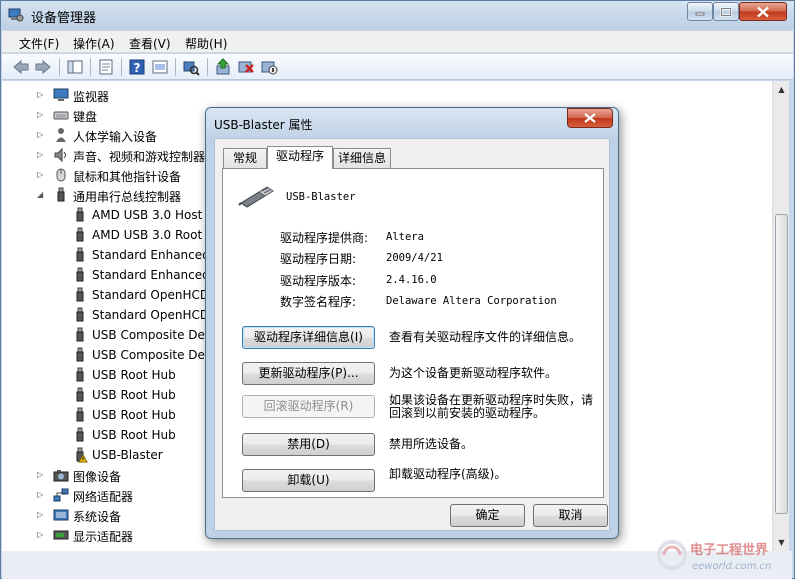 This screenshot has width=795, height=579. I want to click on tree-item-label: AMD USB 3.0 Host, so click(147, 215).